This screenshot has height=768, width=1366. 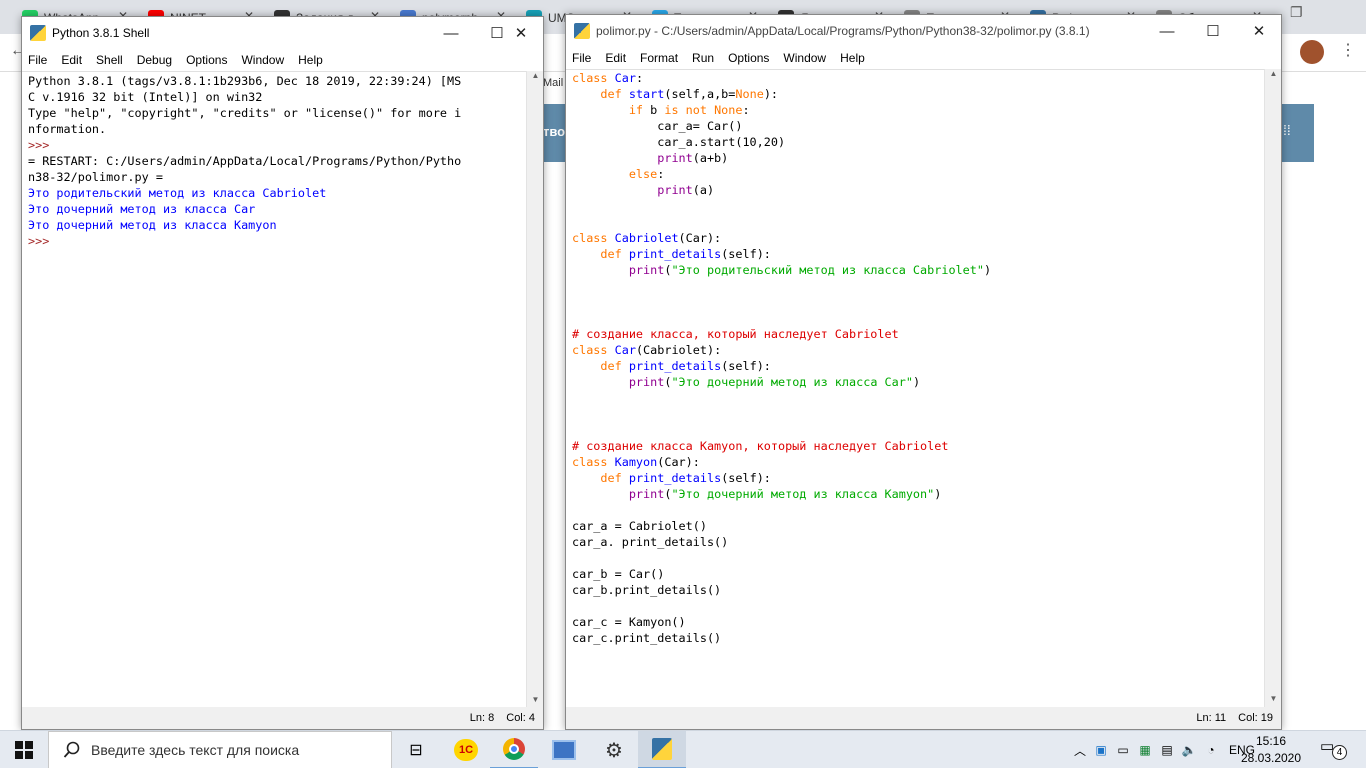 I want to click on editor-menu-options: Options, so click(x=748, y=58).